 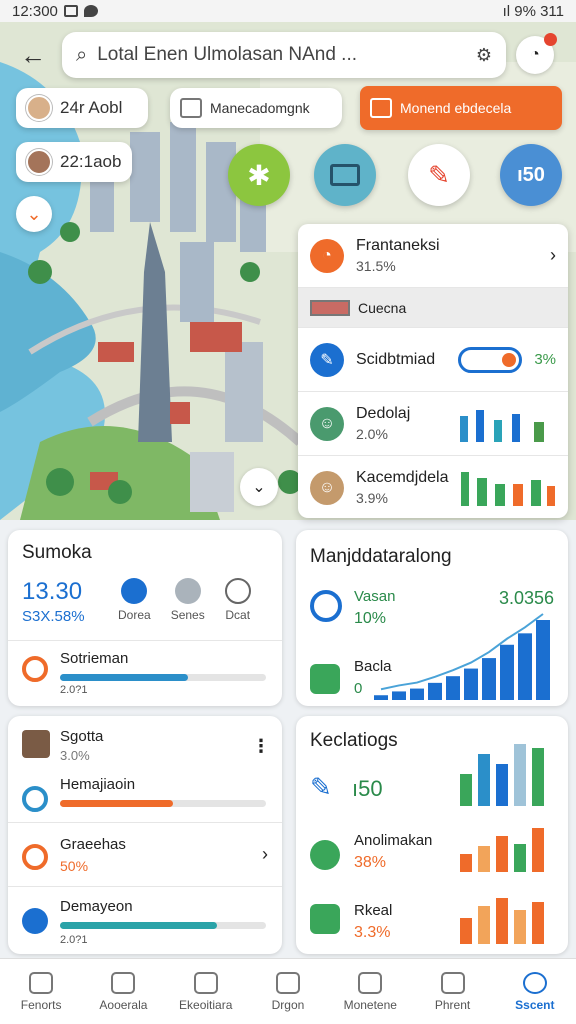 I want to click on clock-icon: ◔, so click(x=535, y=54).